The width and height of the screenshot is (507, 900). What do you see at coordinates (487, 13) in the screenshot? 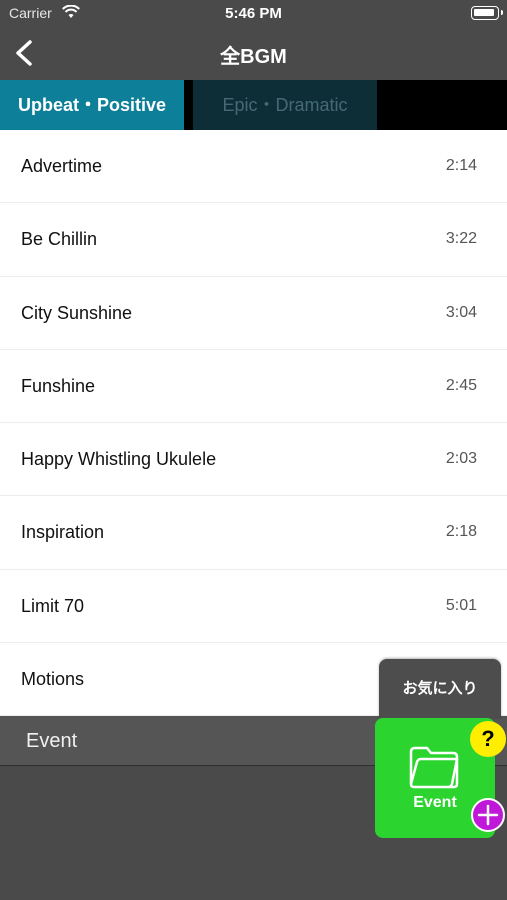
I see `battery-icon` at bounding box center [487, 13].